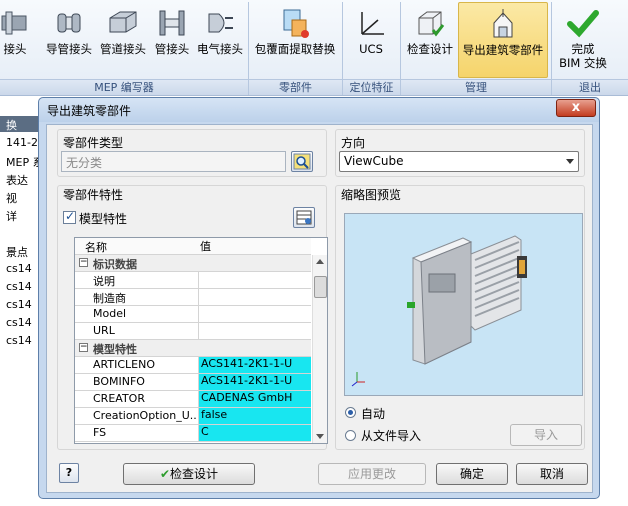 This screenshot has width=628, height=506. What do you see at coordinates (254, 399) in the screenshot?
I see `property-value: CADENAS GmbH` at bounding box center [254, 399].